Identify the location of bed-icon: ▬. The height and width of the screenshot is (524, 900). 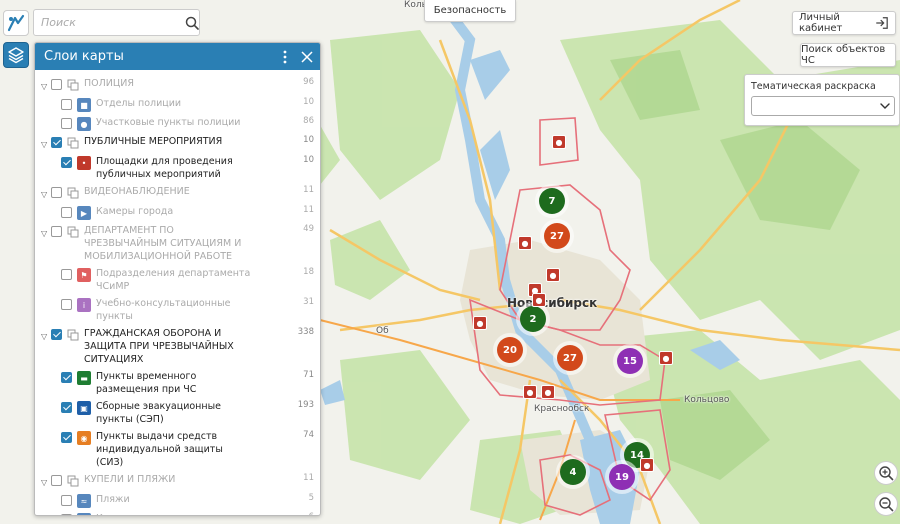
(84, 378).